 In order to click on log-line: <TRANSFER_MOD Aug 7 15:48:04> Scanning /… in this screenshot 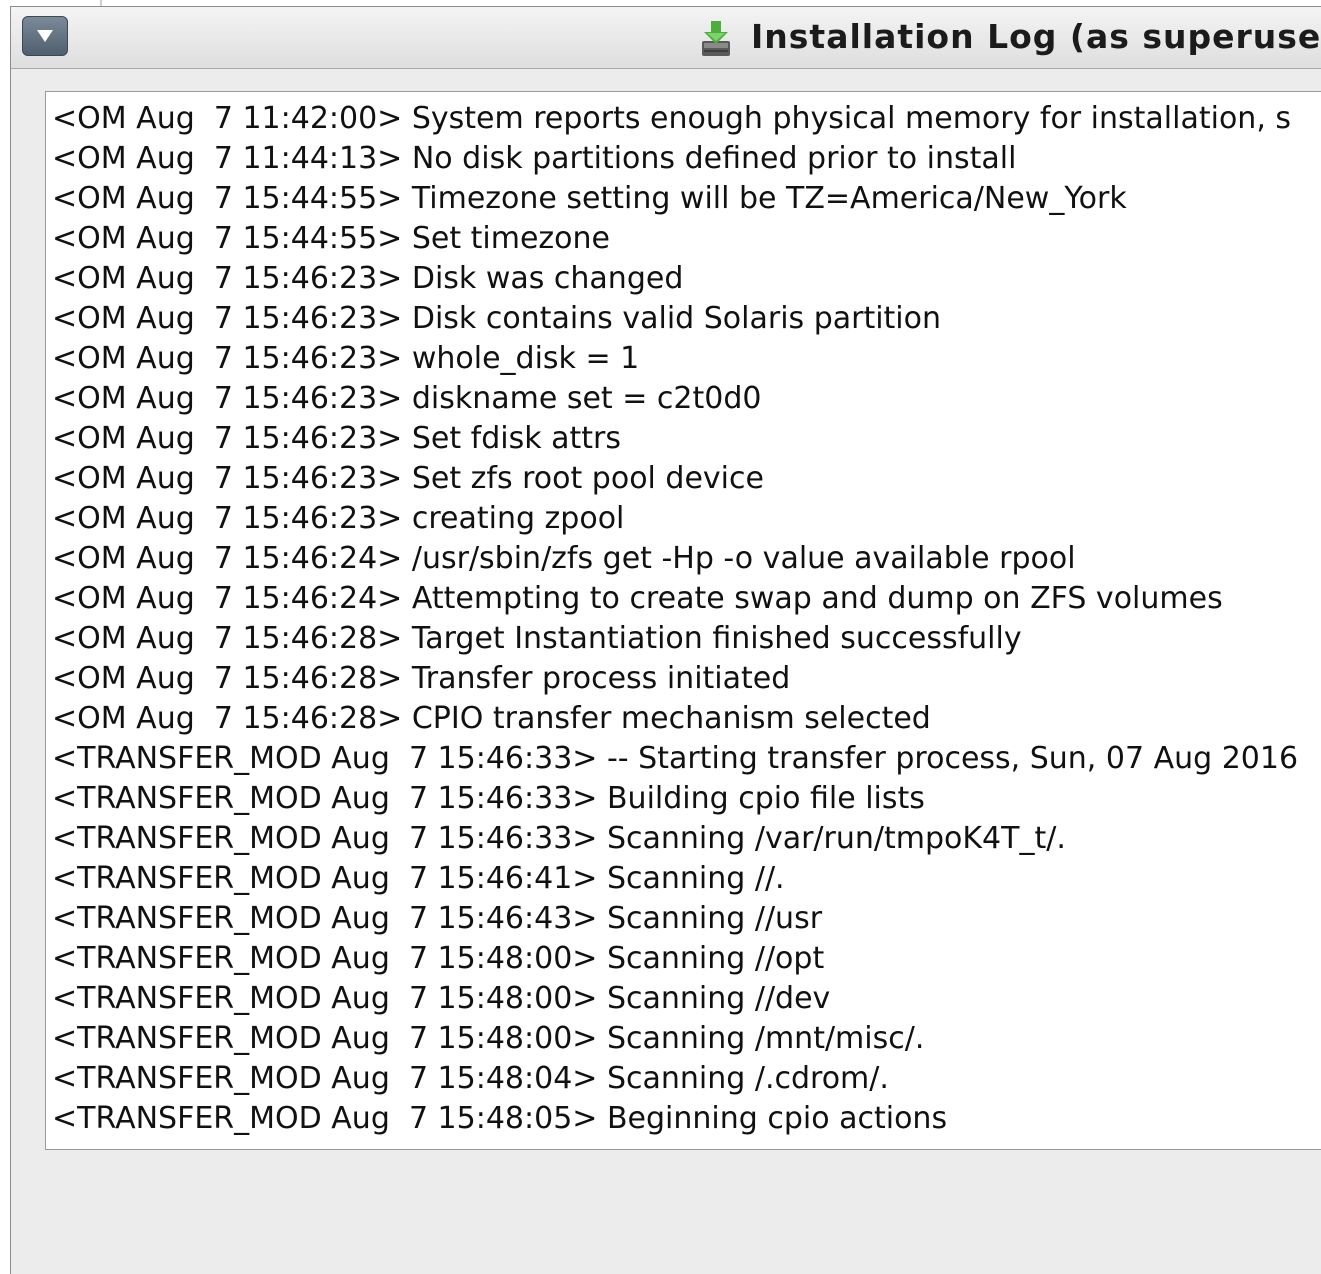, I will do `click(470, 1078)`.